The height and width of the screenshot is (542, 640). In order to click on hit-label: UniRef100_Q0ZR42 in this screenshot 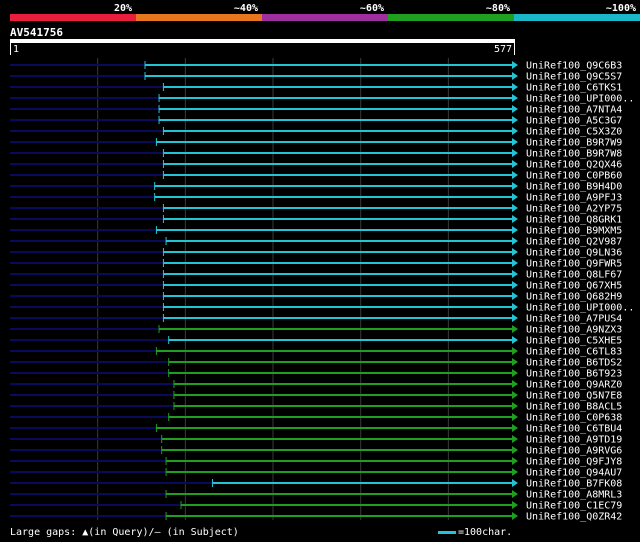, I will do `click(574, 517)`.